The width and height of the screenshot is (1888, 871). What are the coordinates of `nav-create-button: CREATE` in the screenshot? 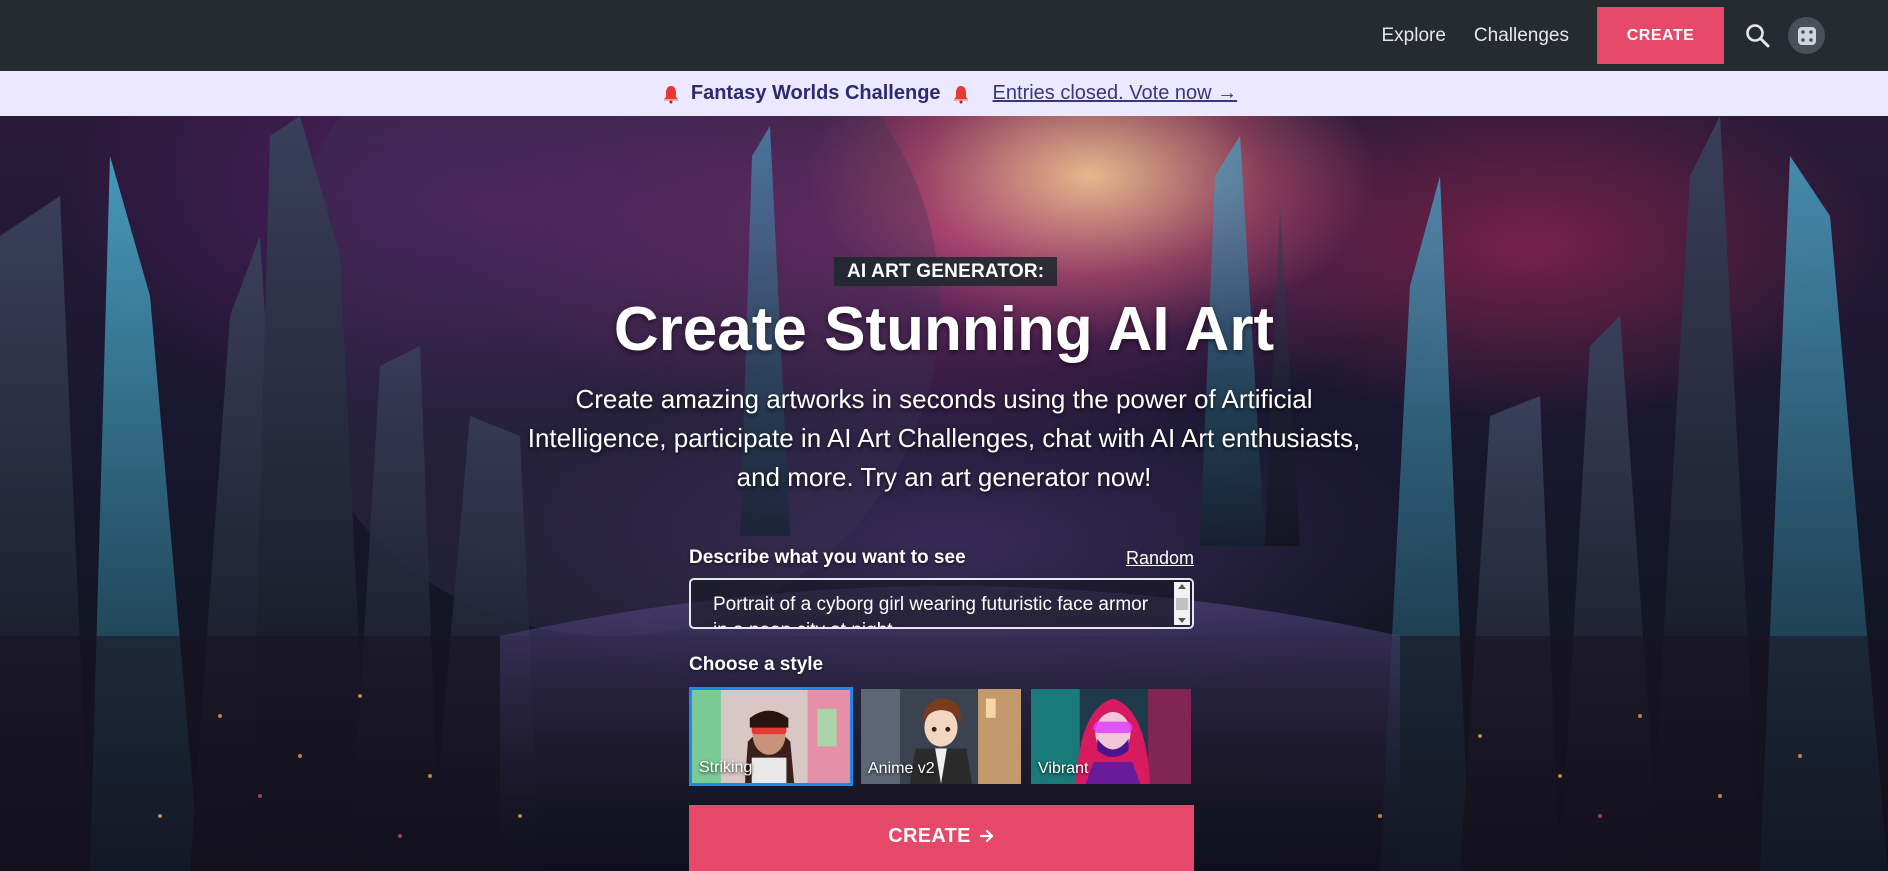 It's located at (1660, 35).